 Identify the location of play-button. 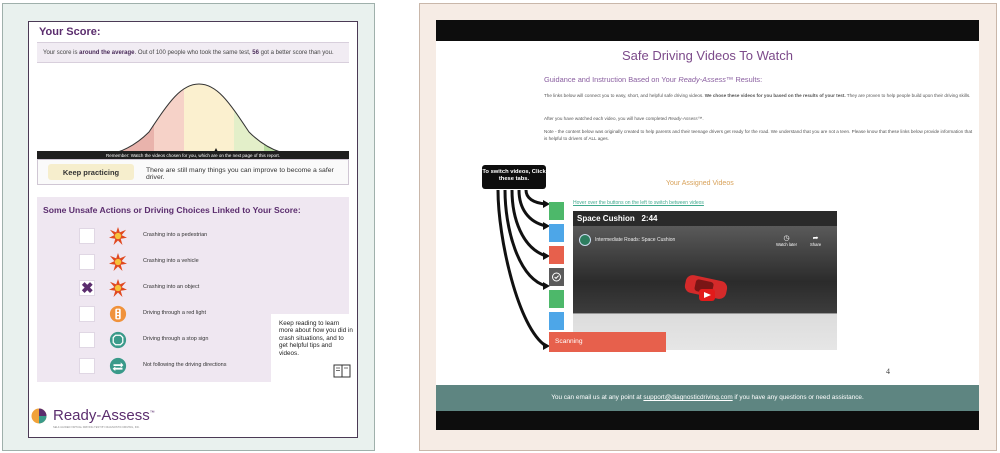
(707, 295).